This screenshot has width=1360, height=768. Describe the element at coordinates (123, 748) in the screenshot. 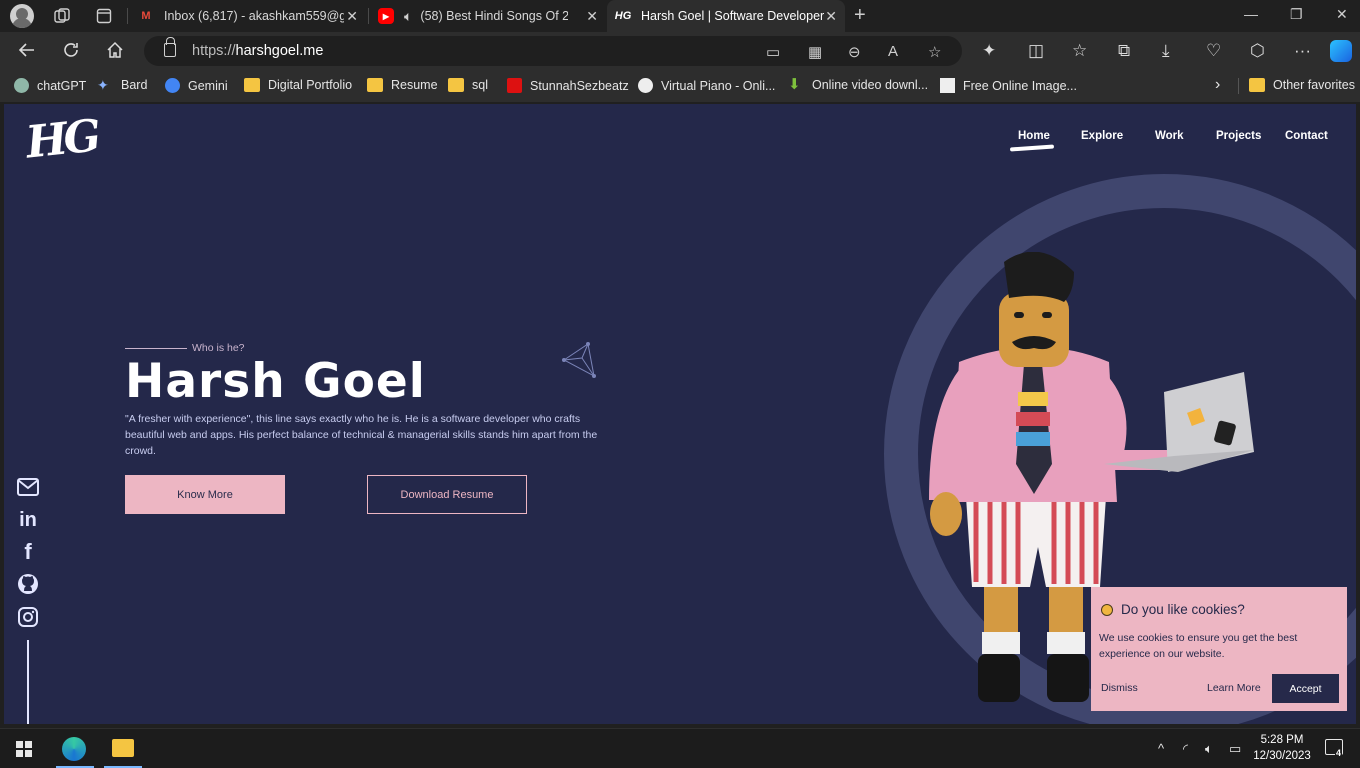

I see `file-explorer-icon` at that location.